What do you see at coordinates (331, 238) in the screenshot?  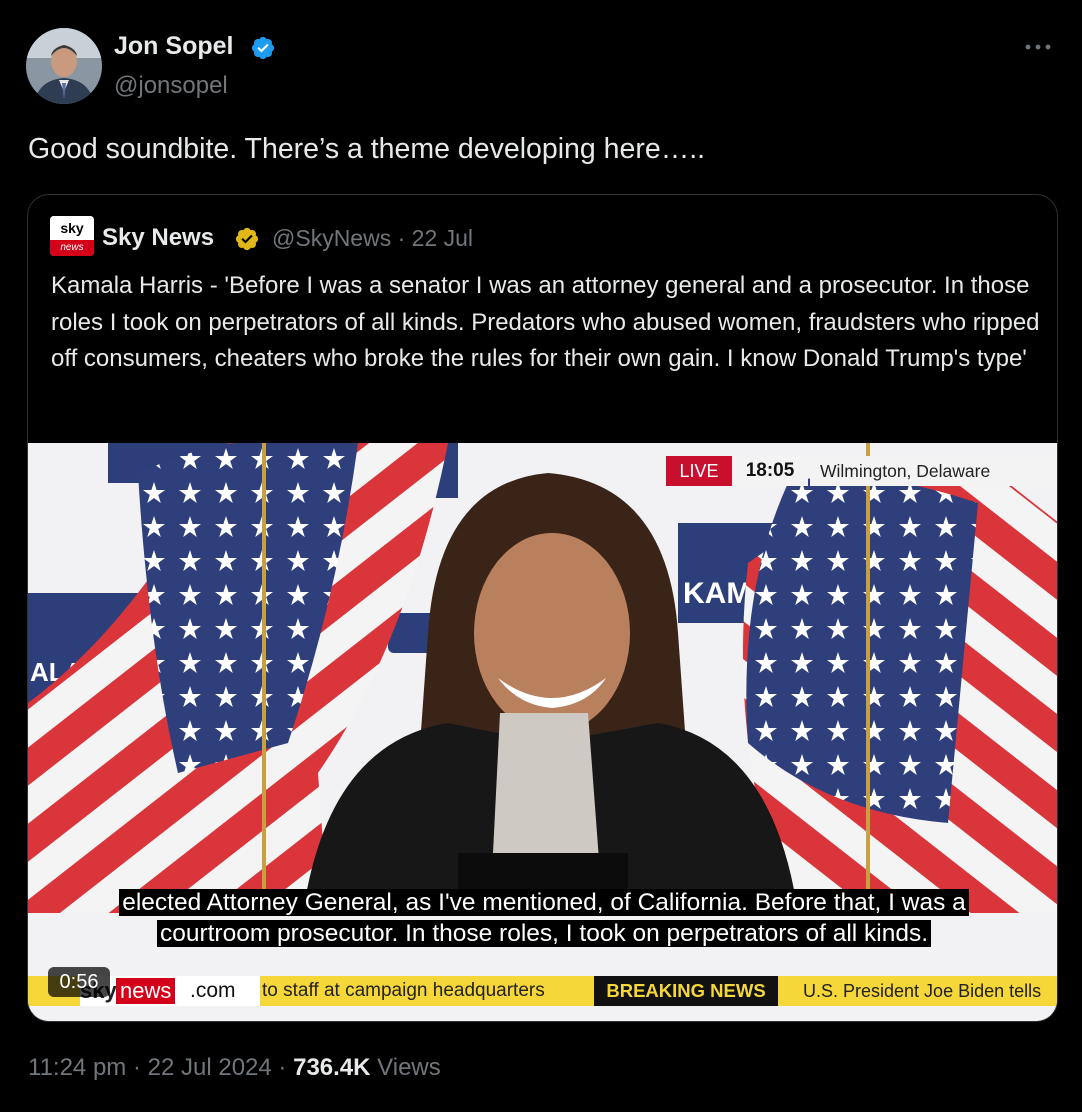 I see `quoted-author-handle: @SkyNews` at bounding box center [331, 238].